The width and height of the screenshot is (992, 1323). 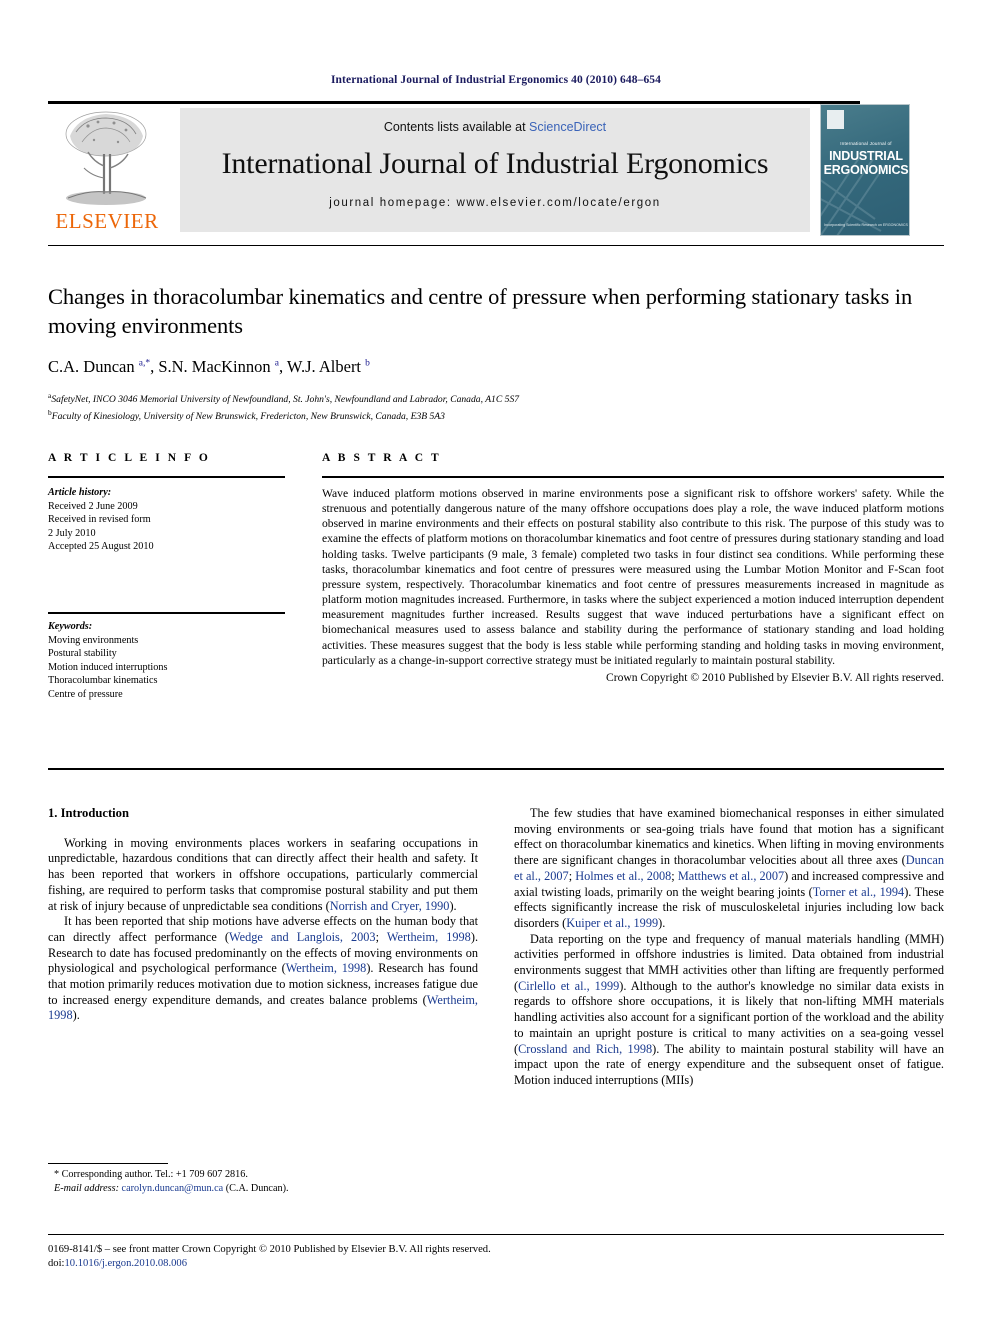 What do you see at coordinates (93, 506) in the screenshot?
I see `article-history-item: Received 2 June 2009` at bounding box center [93, 506].